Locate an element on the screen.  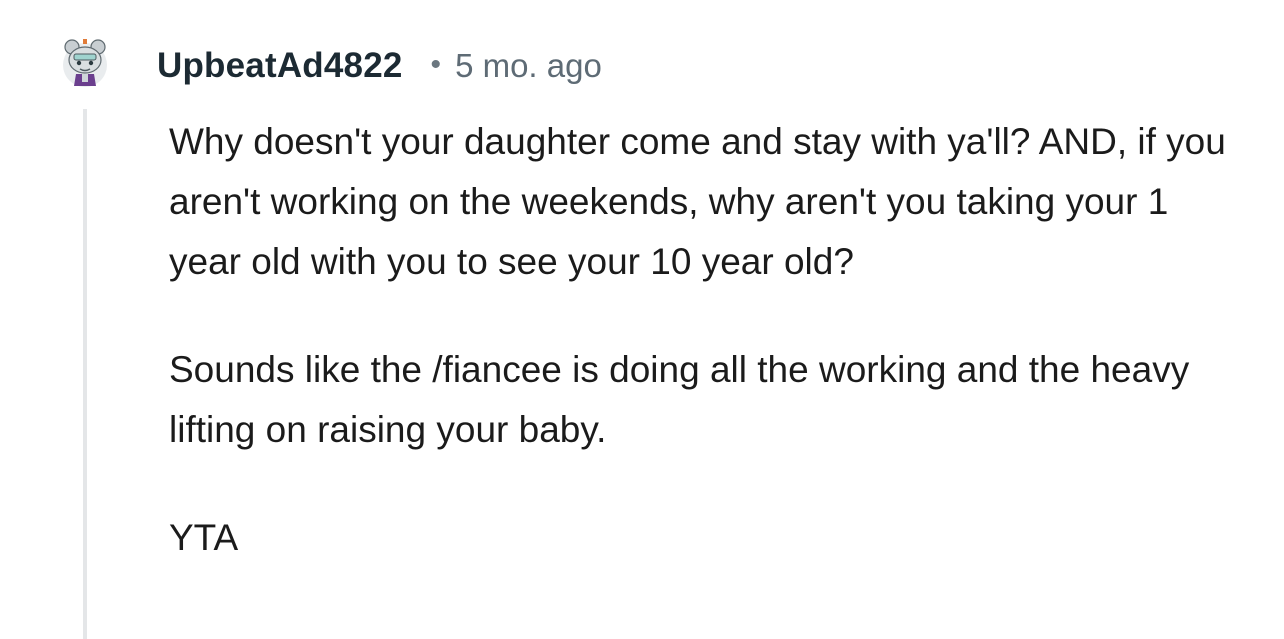
timestamp: 5 mo. ago is located at coordinates (528, 66).